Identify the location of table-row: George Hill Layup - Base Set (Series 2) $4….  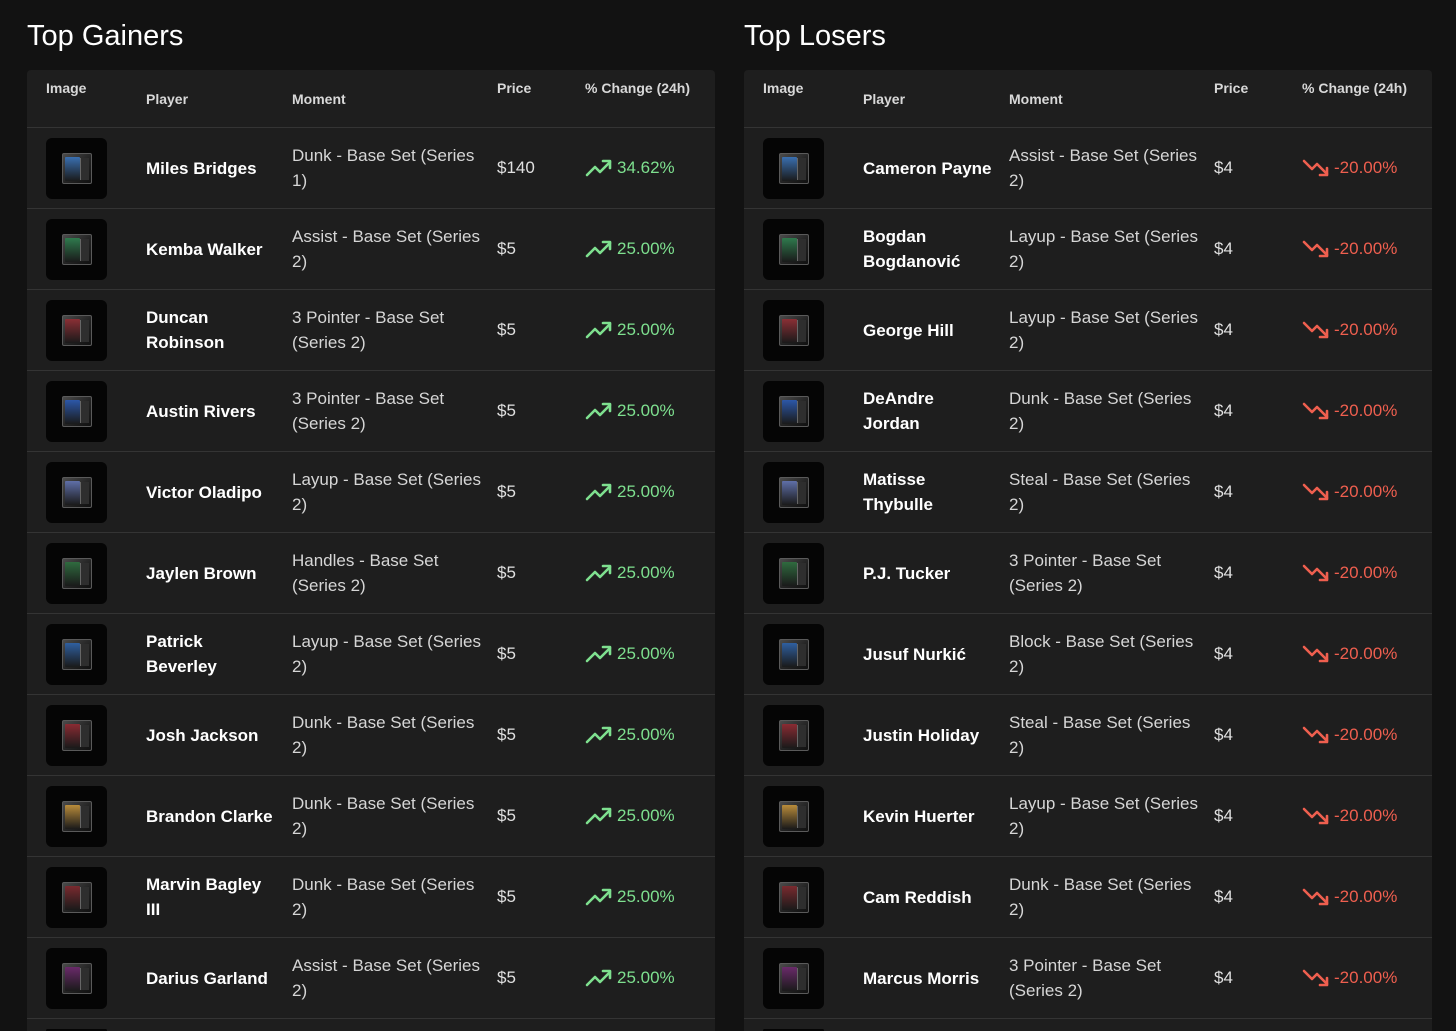
(1088, 330).